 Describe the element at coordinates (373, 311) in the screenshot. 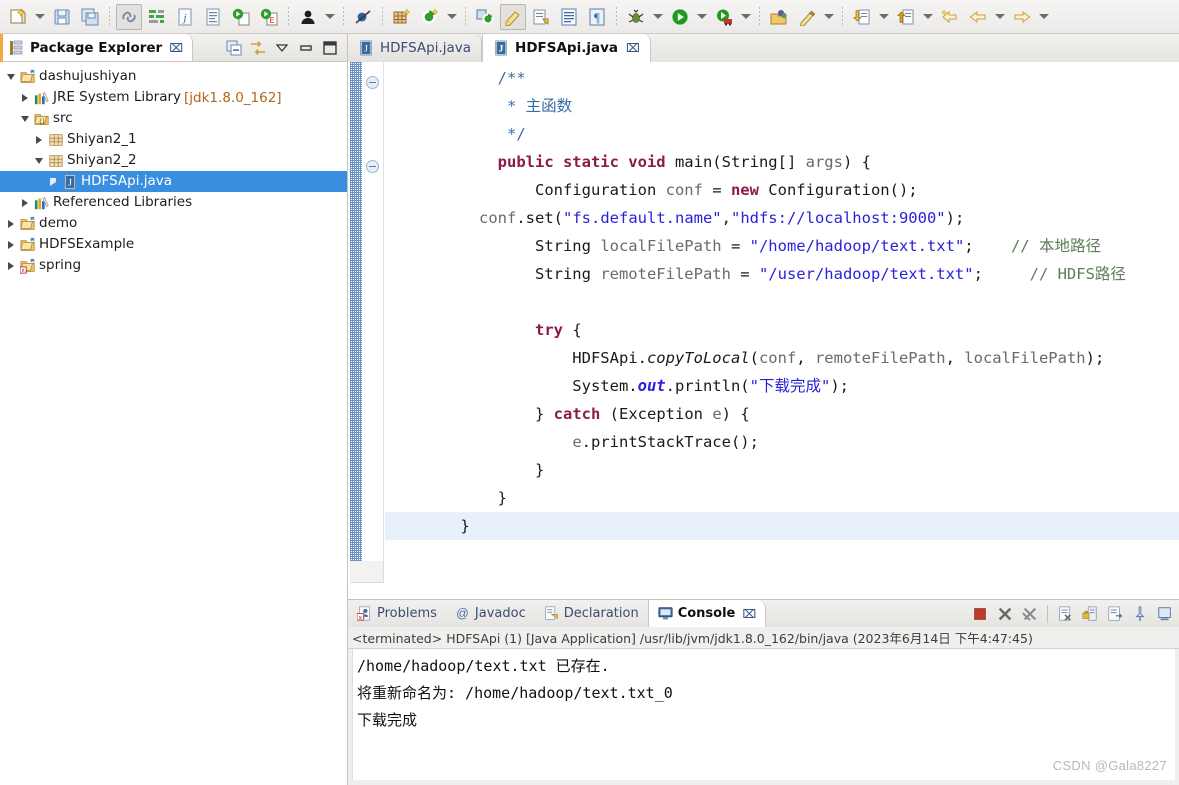

I see `editor-fold-column` at that location.